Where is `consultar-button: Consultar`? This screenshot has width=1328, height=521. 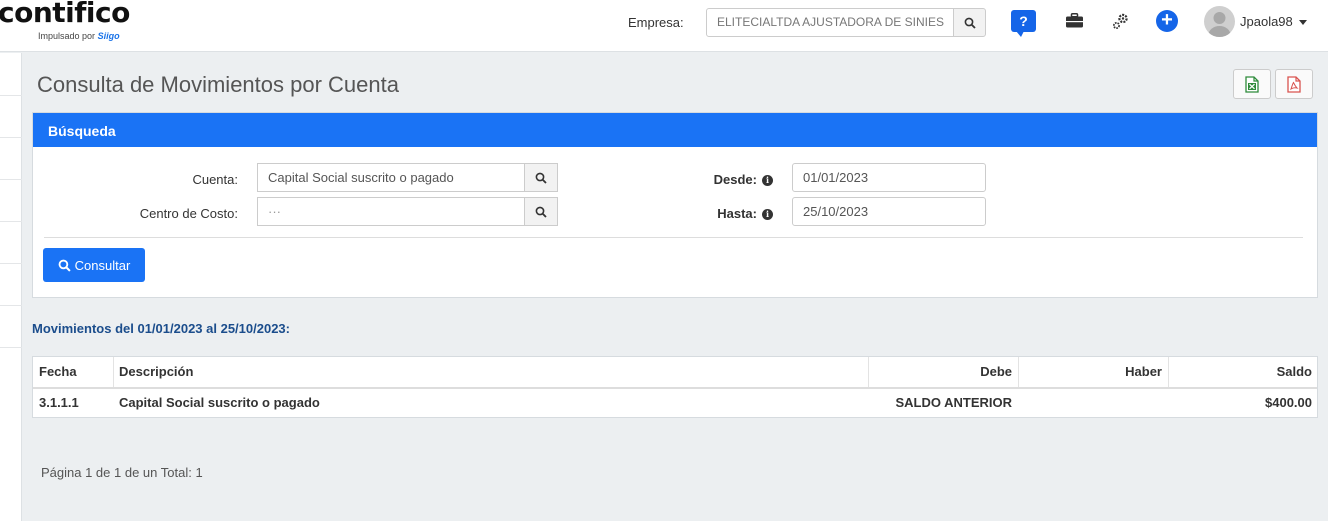 consultar-button: Consultar is located at coordinates (94, 265).